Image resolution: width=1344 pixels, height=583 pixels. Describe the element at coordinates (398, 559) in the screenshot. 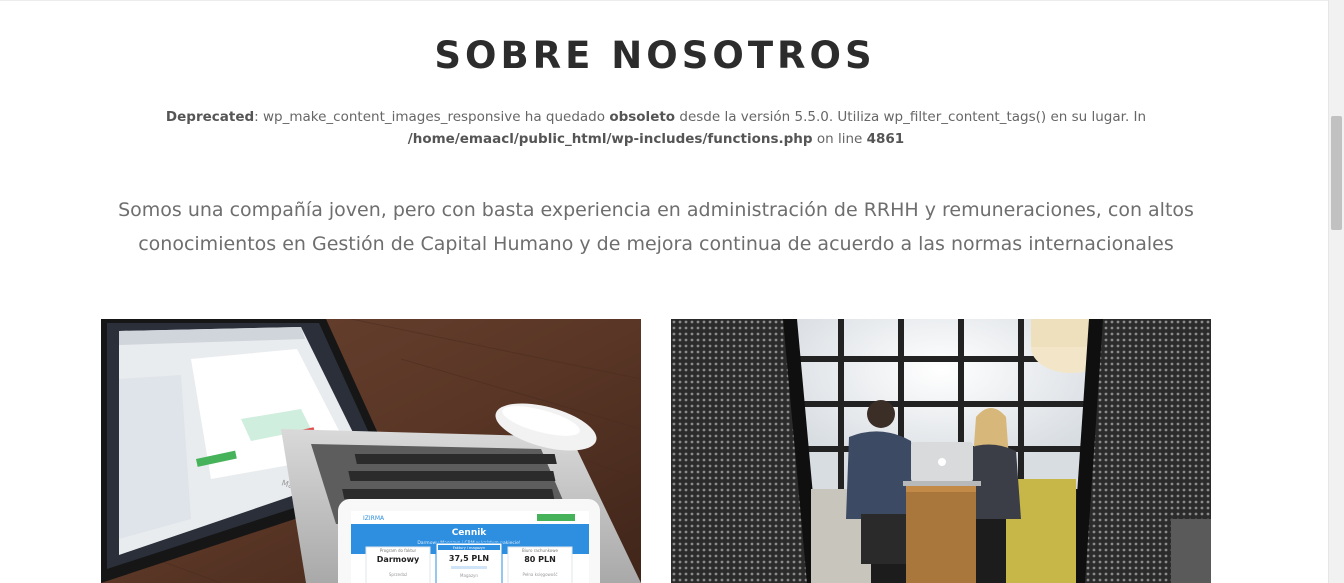

I see `plan-1-price: Darmowy` at that location.